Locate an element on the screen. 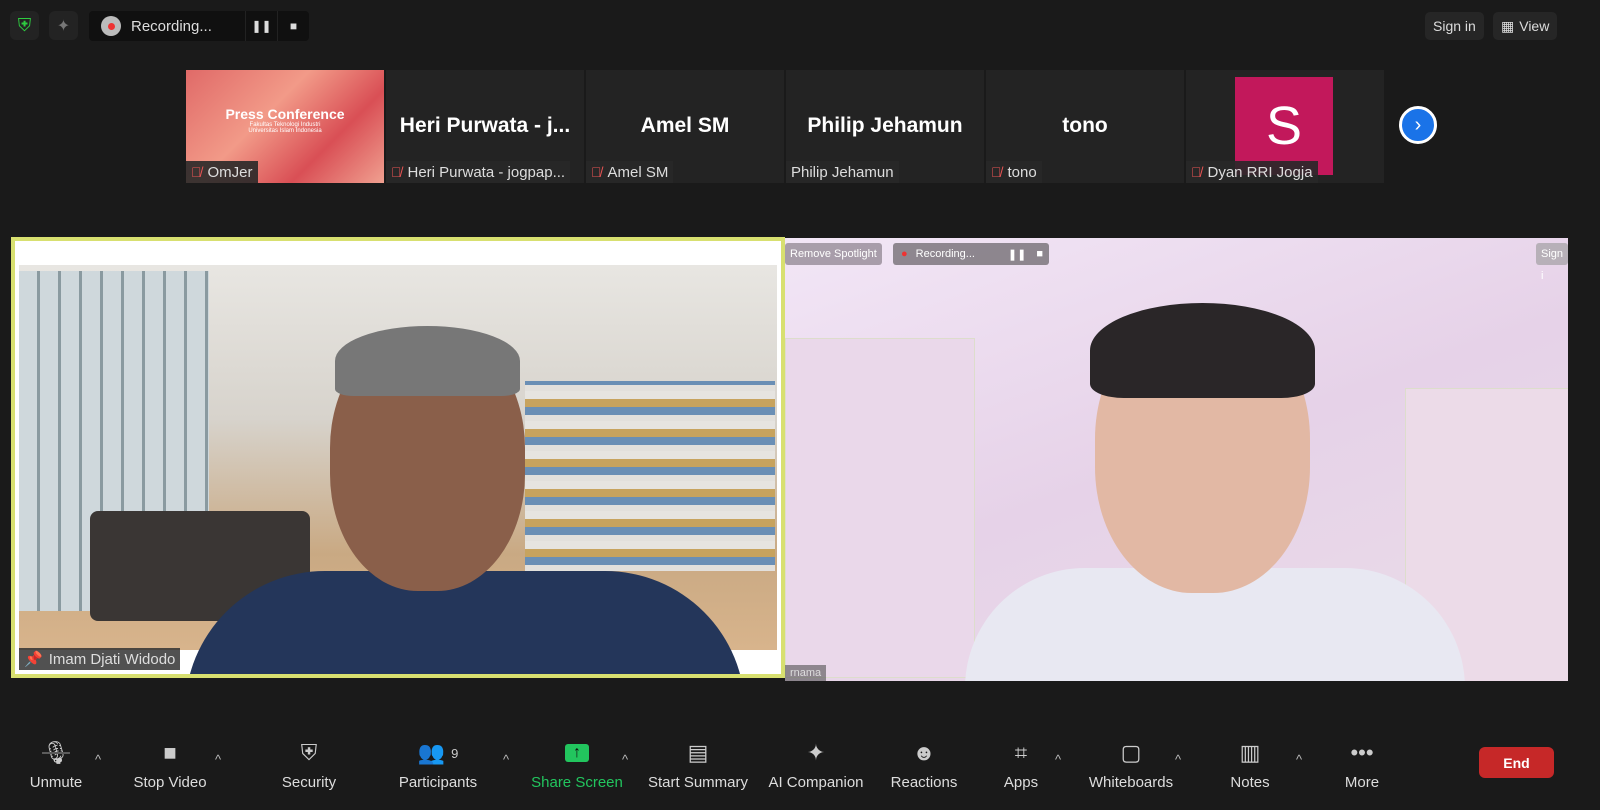 The image size is (1600, 810). participant-name-tag: Philip Jehamun is located at coordinates (842, 172).